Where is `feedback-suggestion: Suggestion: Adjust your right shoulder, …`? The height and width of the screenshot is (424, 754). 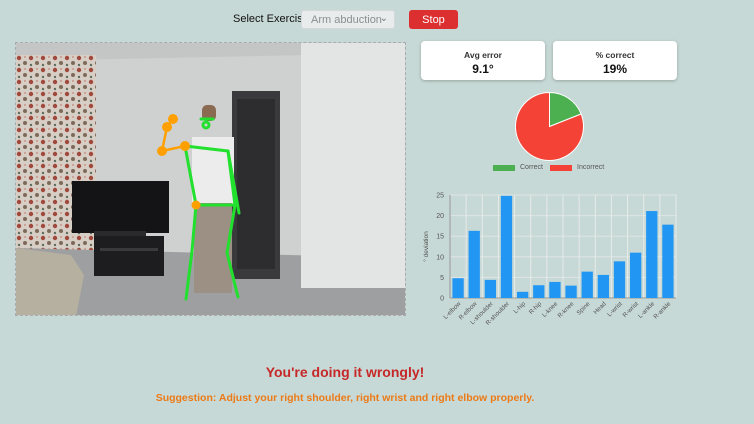
feedback-suggestion: Suggestion: Adjust your right shoulder, … is located at coordinates (345, 398).